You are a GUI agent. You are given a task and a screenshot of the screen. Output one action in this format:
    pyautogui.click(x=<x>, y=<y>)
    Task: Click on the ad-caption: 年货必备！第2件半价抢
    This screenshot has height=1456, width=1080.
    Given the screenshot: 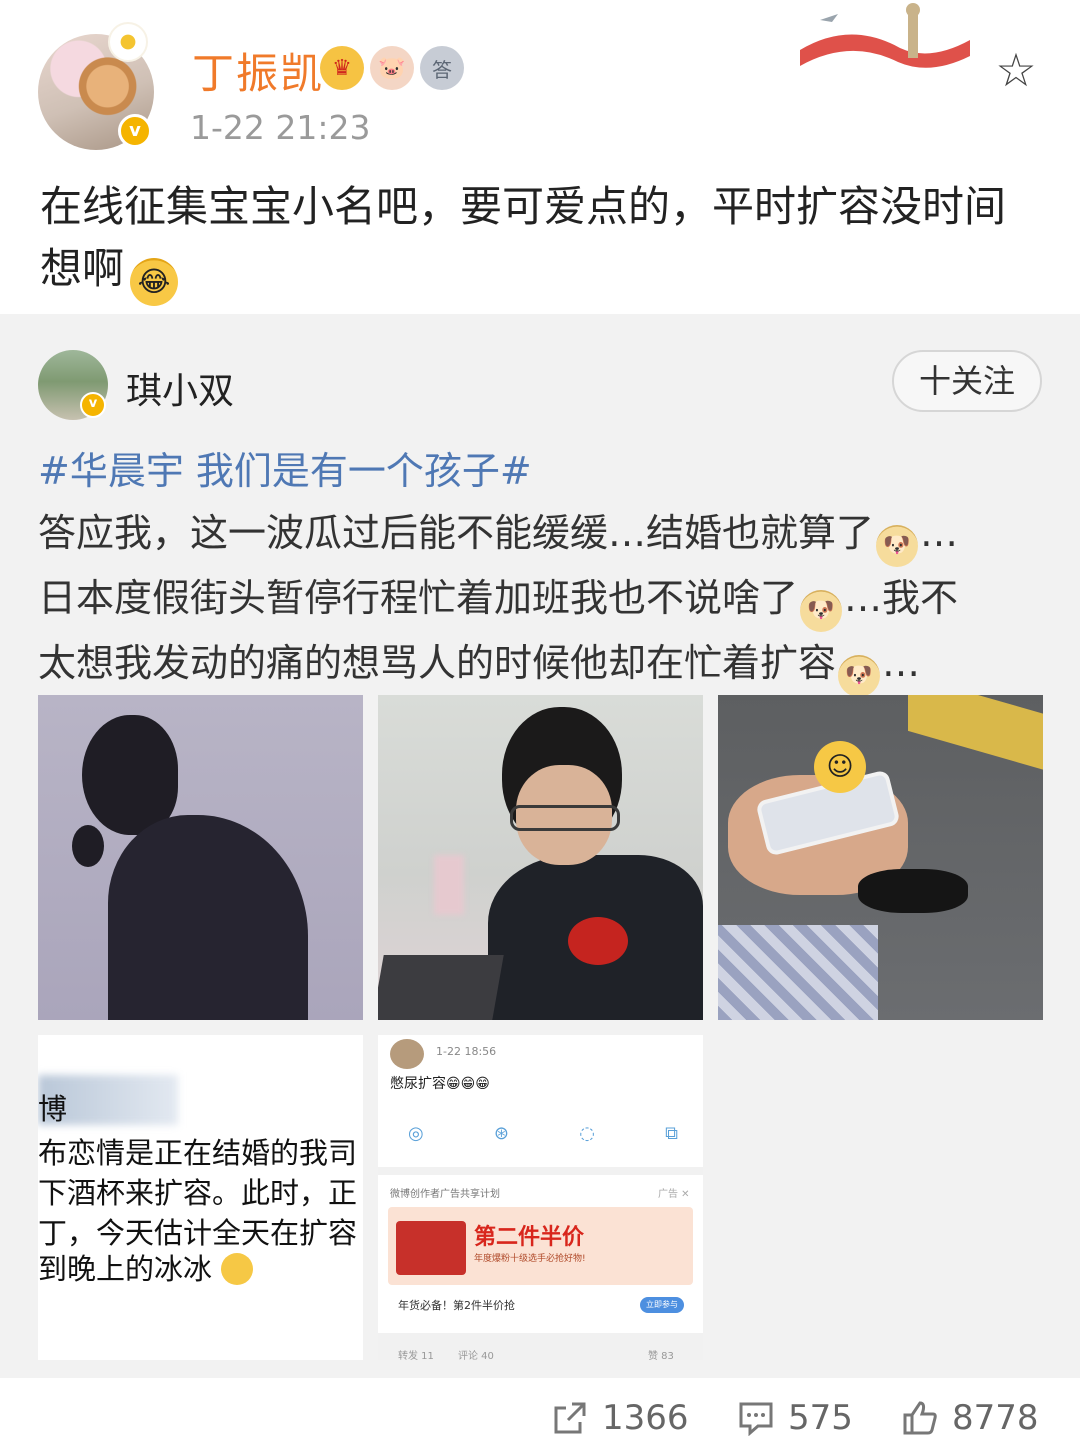 What is the action you would take?
    pyautogui.click(x=456, y=1305)
    